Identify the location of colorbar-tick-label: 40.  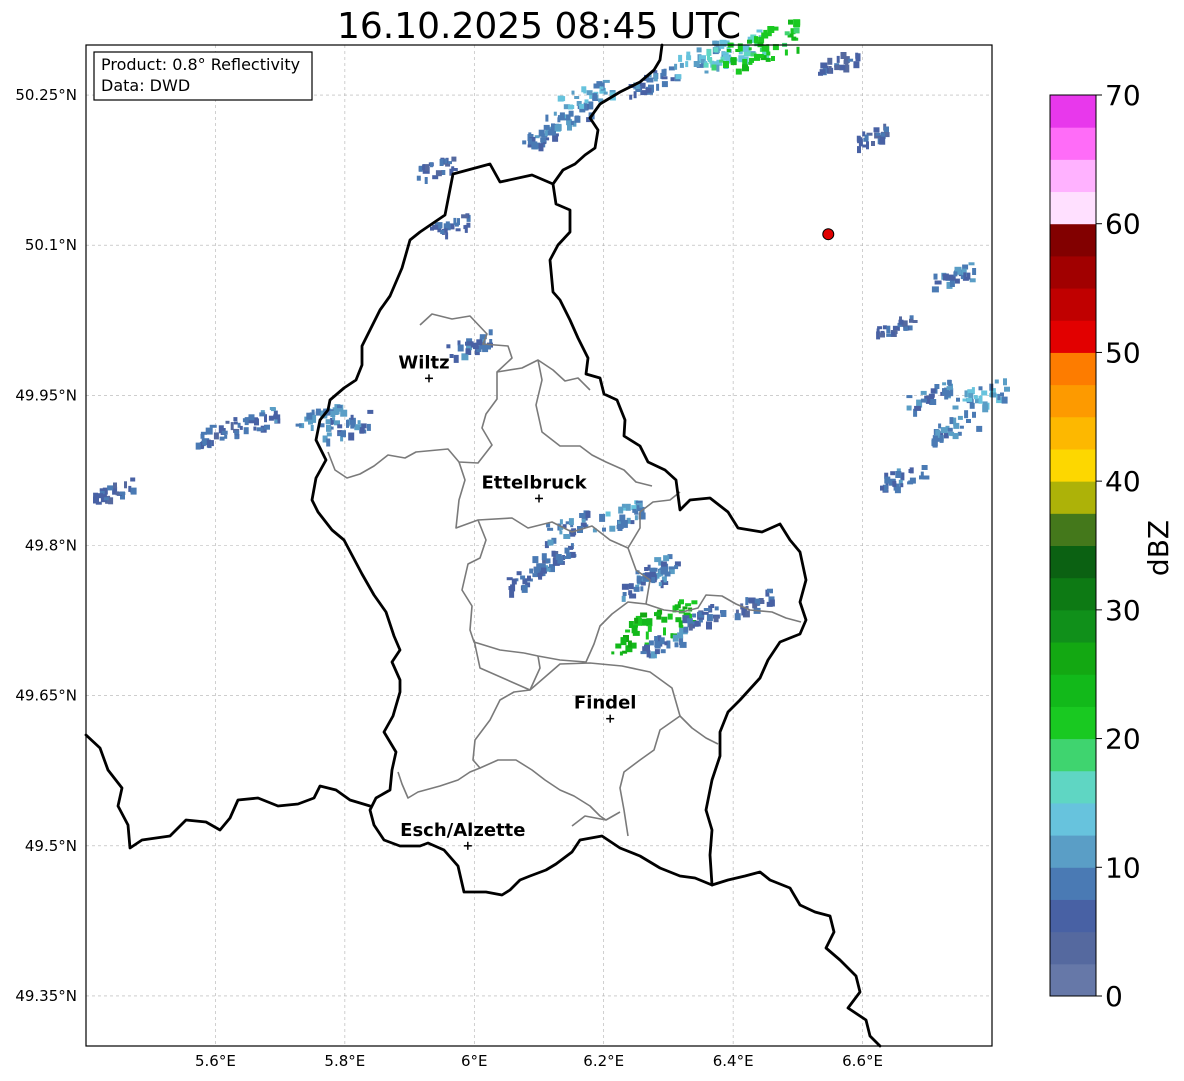
(1123, 481).